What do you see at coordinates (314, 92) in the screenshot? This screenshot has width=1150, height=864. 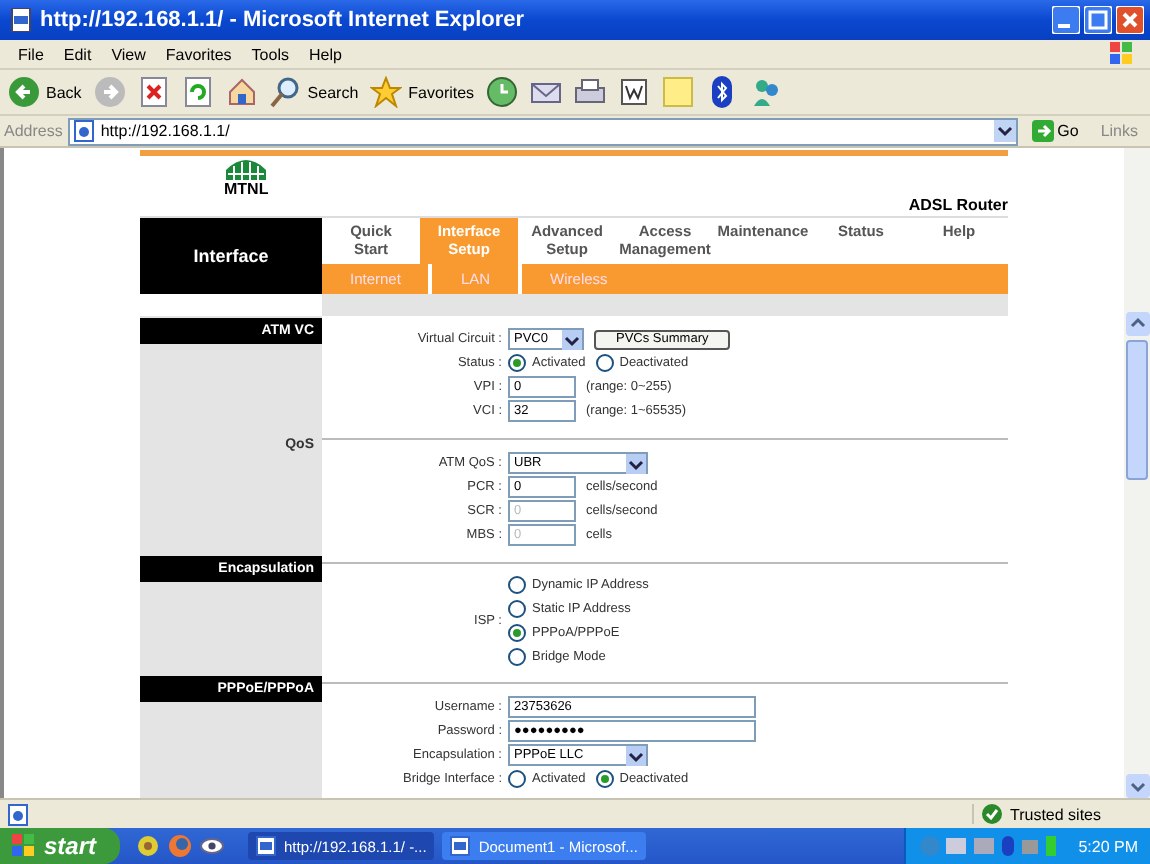 I see `toolbar-button: Search` at bounding box center [314, 92].